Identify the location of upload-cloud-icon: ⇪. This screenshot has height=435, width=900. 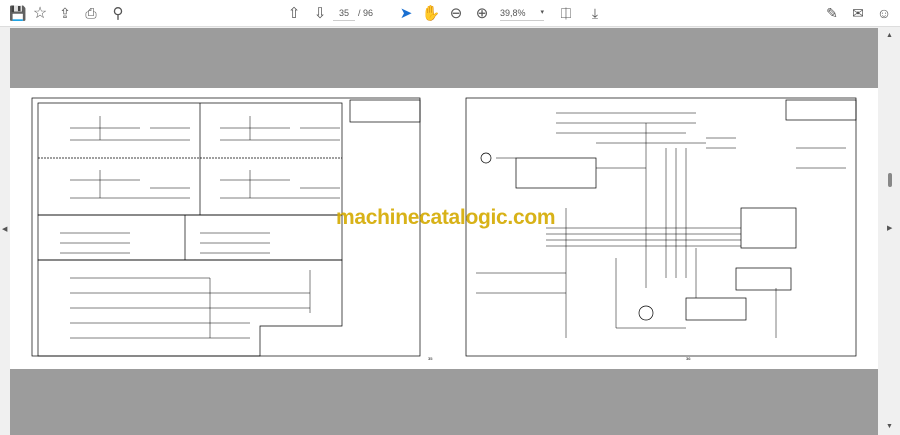
(65, 13).